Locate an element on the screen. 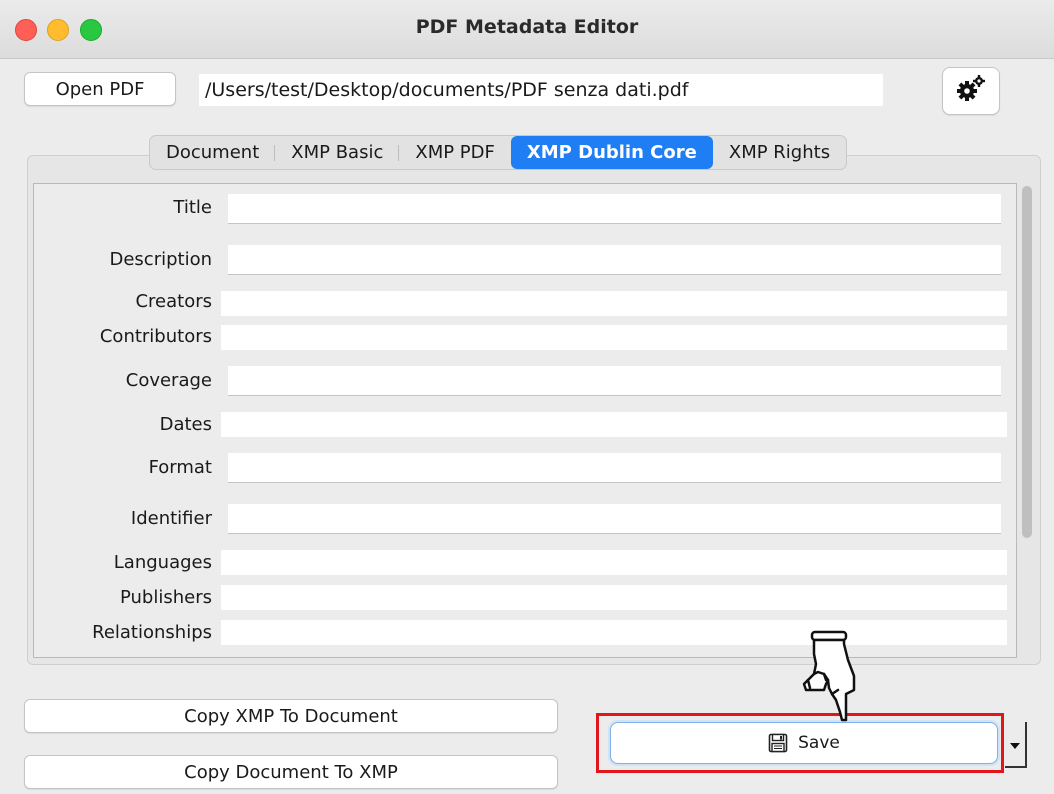 The height and width of the screenshot is (794, 1054). copy-document-to-xmp-button: Copy Document To XMP is located at coordinates (291, 772).